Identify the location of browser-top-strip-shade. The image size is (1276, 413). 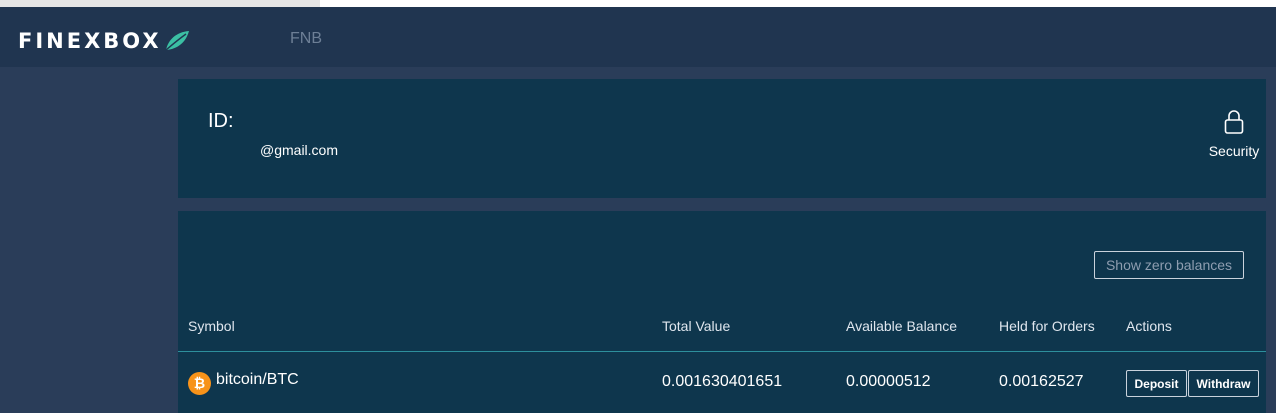
(160, 3).